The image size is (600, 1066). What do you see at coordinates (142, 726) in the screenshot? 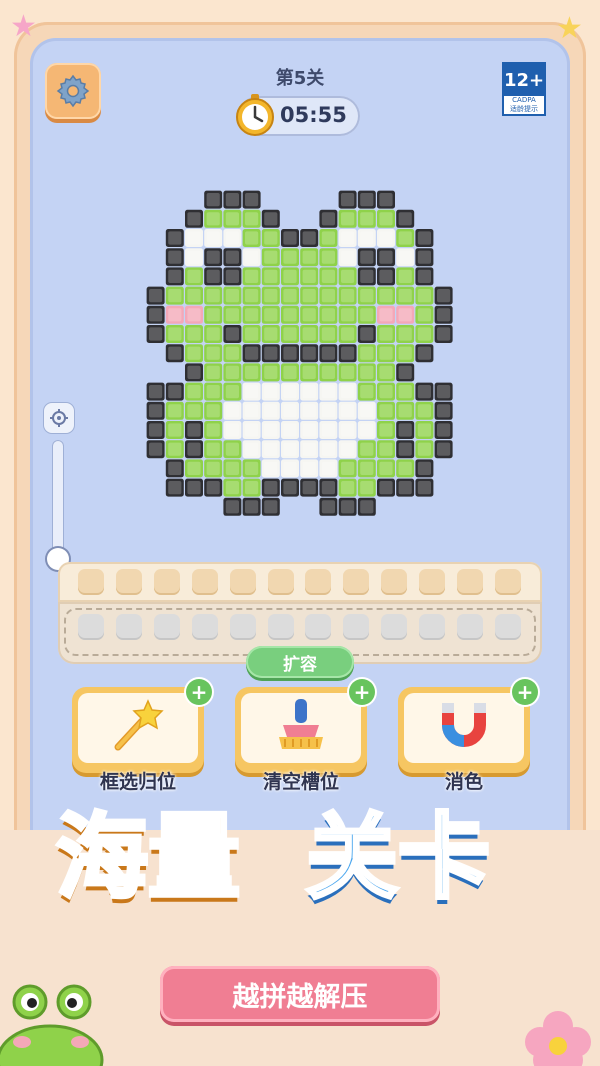
I see `powerup-select-restore: +` at bounding box center [142, 726].